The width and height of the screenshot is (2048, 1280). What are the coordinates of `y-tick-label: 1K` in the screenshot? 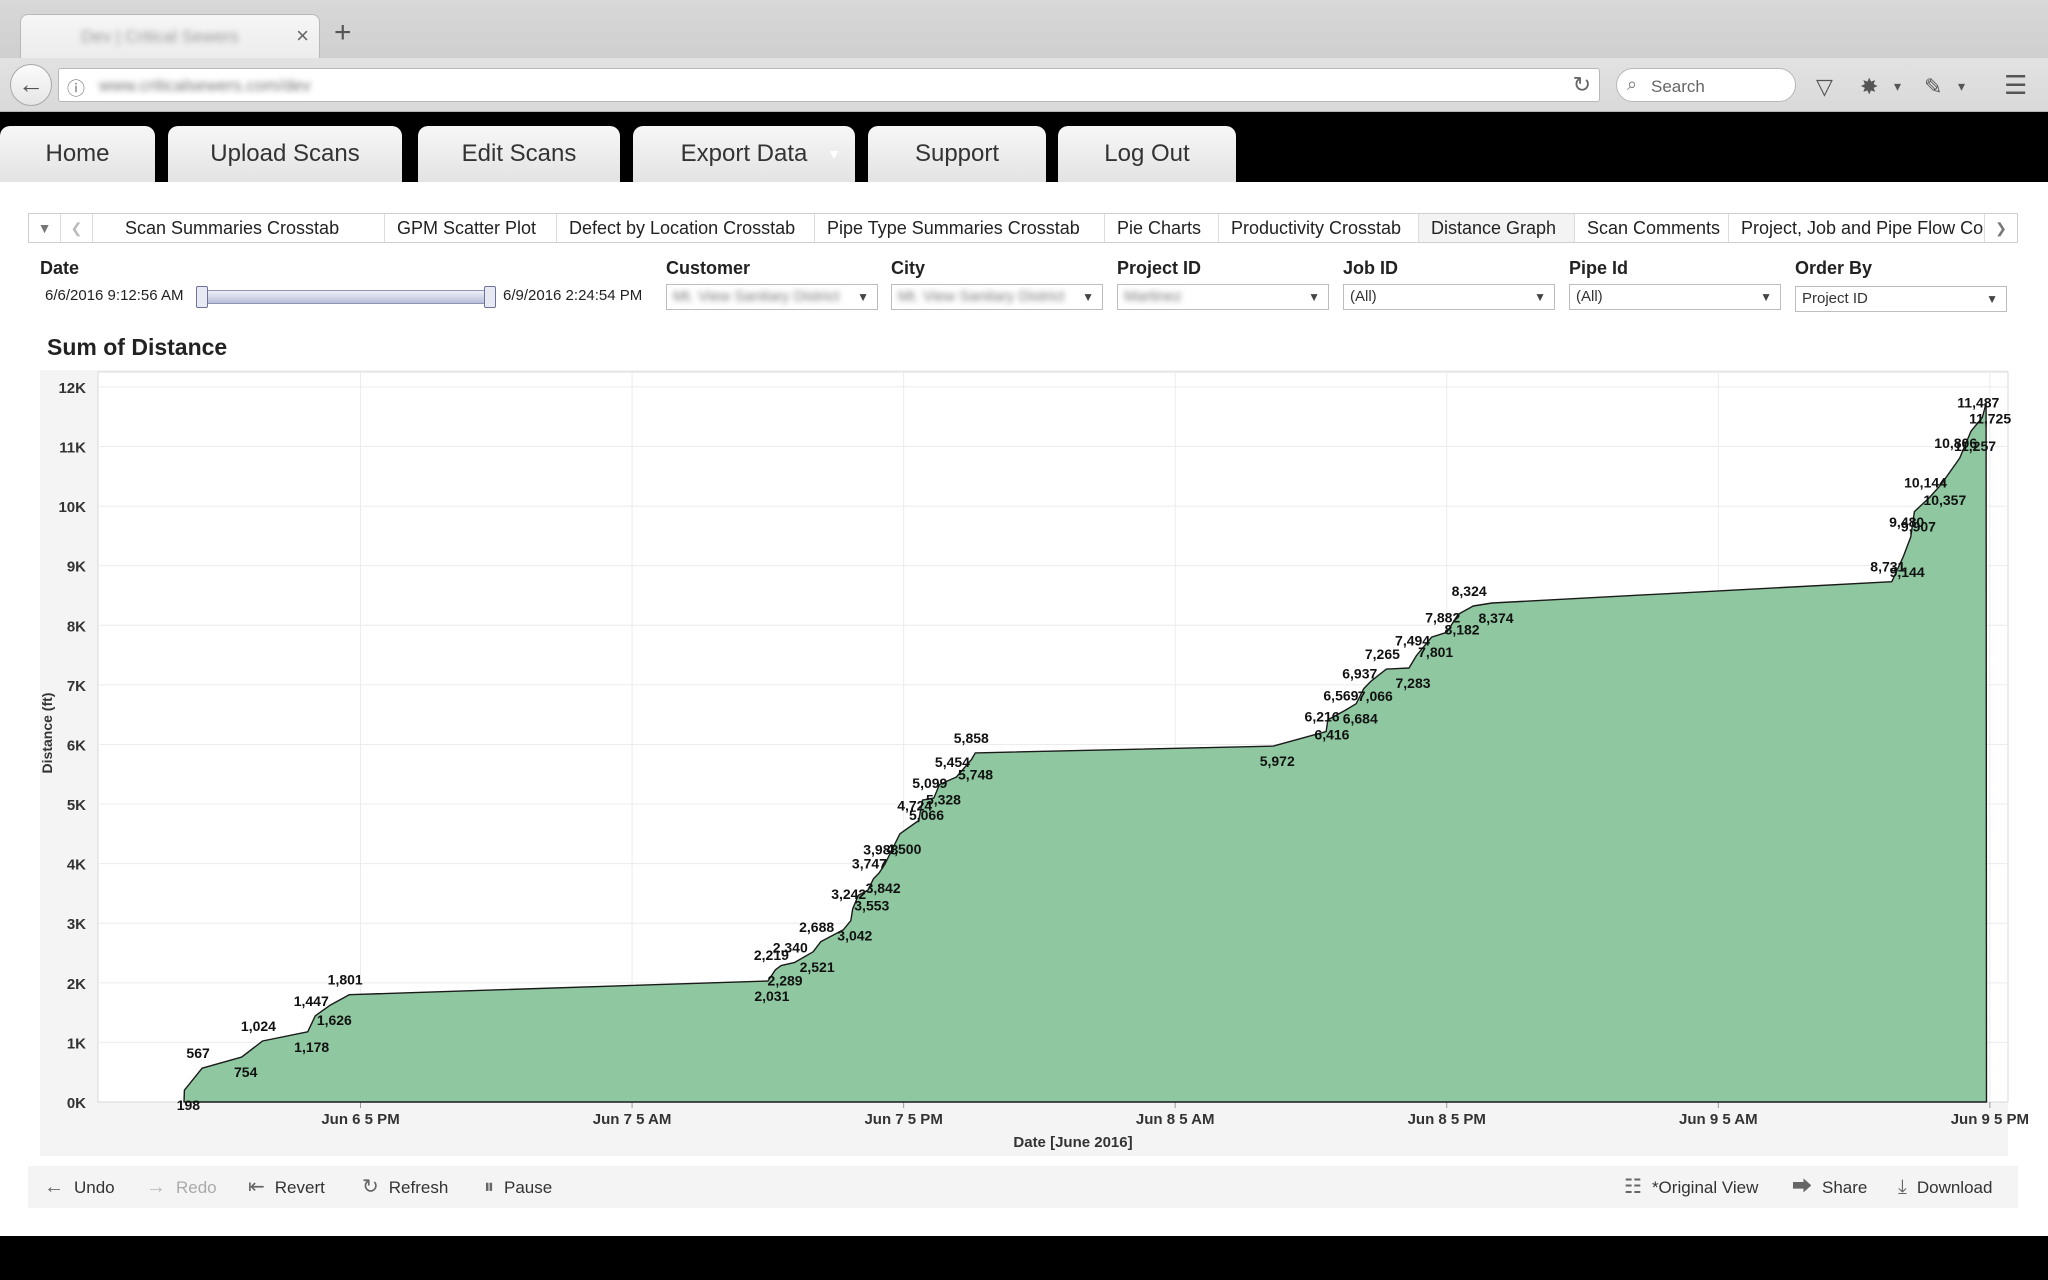 It's located at (76, 1043).